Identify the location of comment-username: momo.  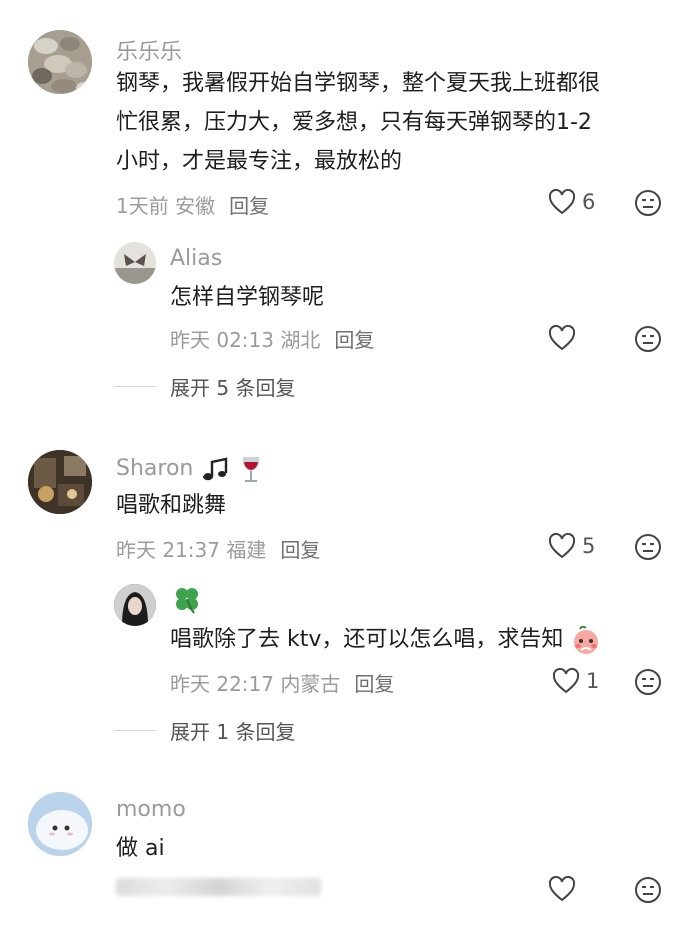
(151, 809).